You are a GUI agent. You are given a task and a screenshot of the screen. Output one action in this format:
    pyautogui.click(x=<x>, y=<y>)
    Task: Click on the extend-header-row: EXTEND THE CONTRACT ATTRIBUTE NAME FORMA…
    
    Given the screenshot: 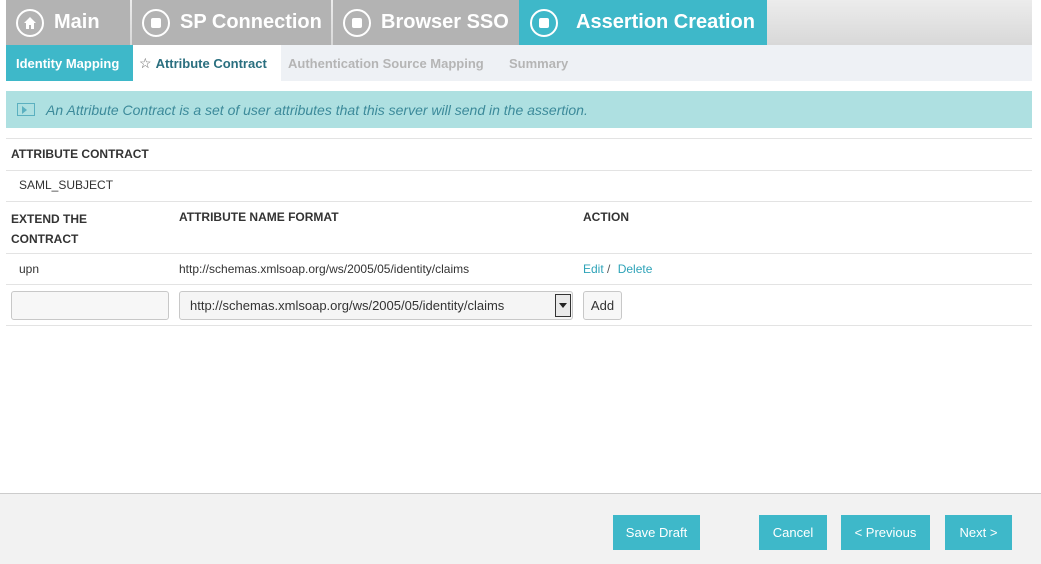 What is the action you would take?
    pyautogui.click(x=519, y=228)
    